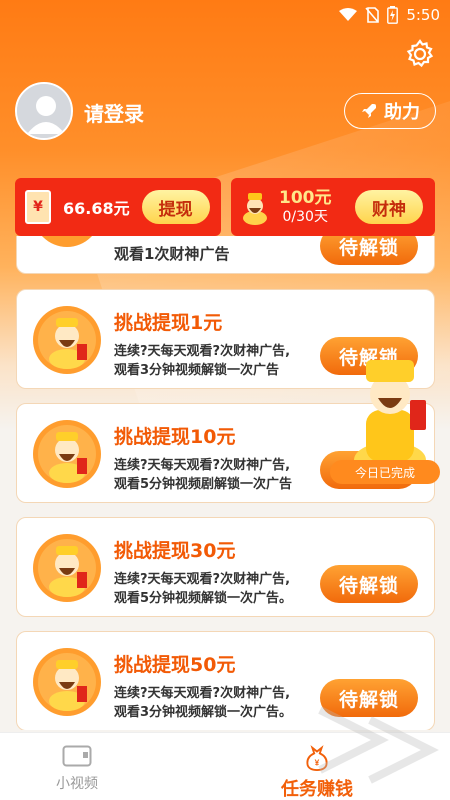 The width and height of the screenshot is (450, 800). Describe the element at coordinates (175, 665) in the screenshot. I see `task-title: 挑战提现50元` at that location.